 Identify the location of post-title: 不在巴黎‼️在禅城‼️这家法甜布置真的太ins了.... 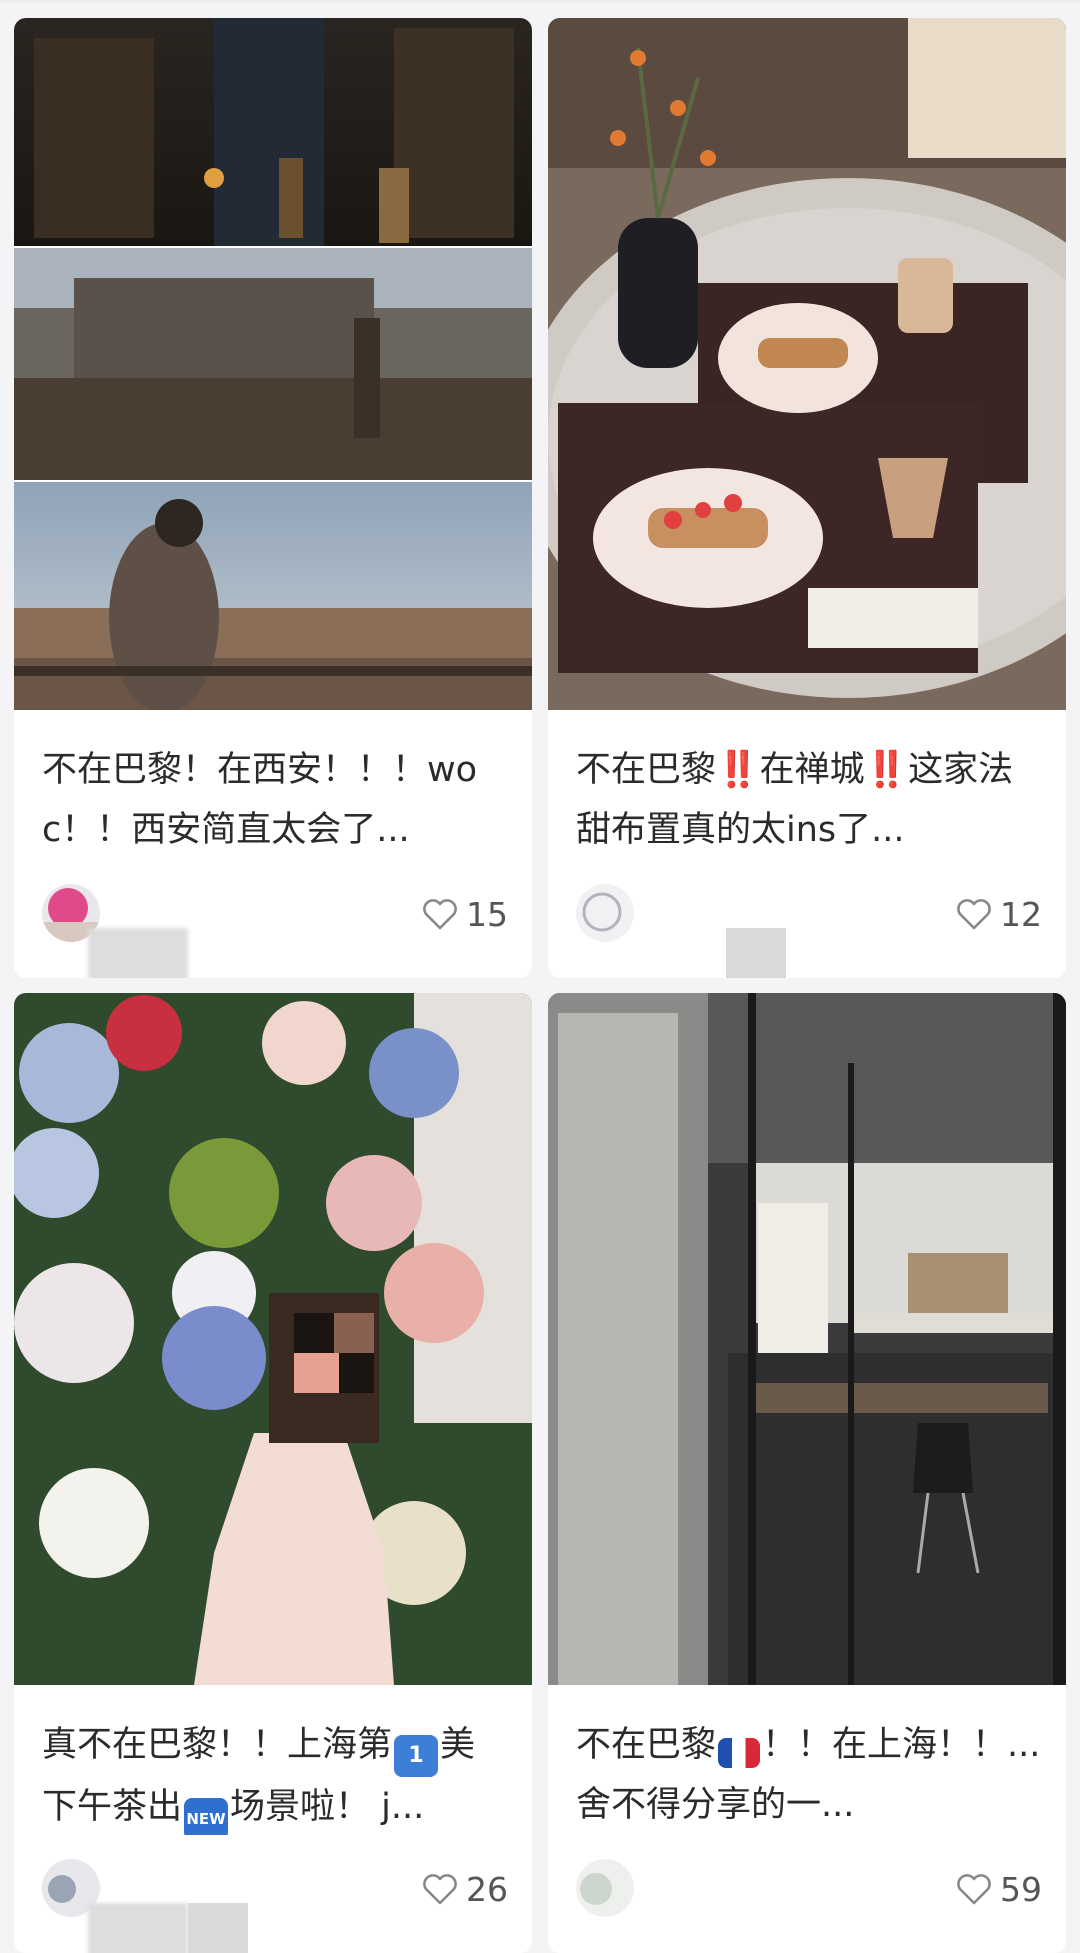
(809, 800).